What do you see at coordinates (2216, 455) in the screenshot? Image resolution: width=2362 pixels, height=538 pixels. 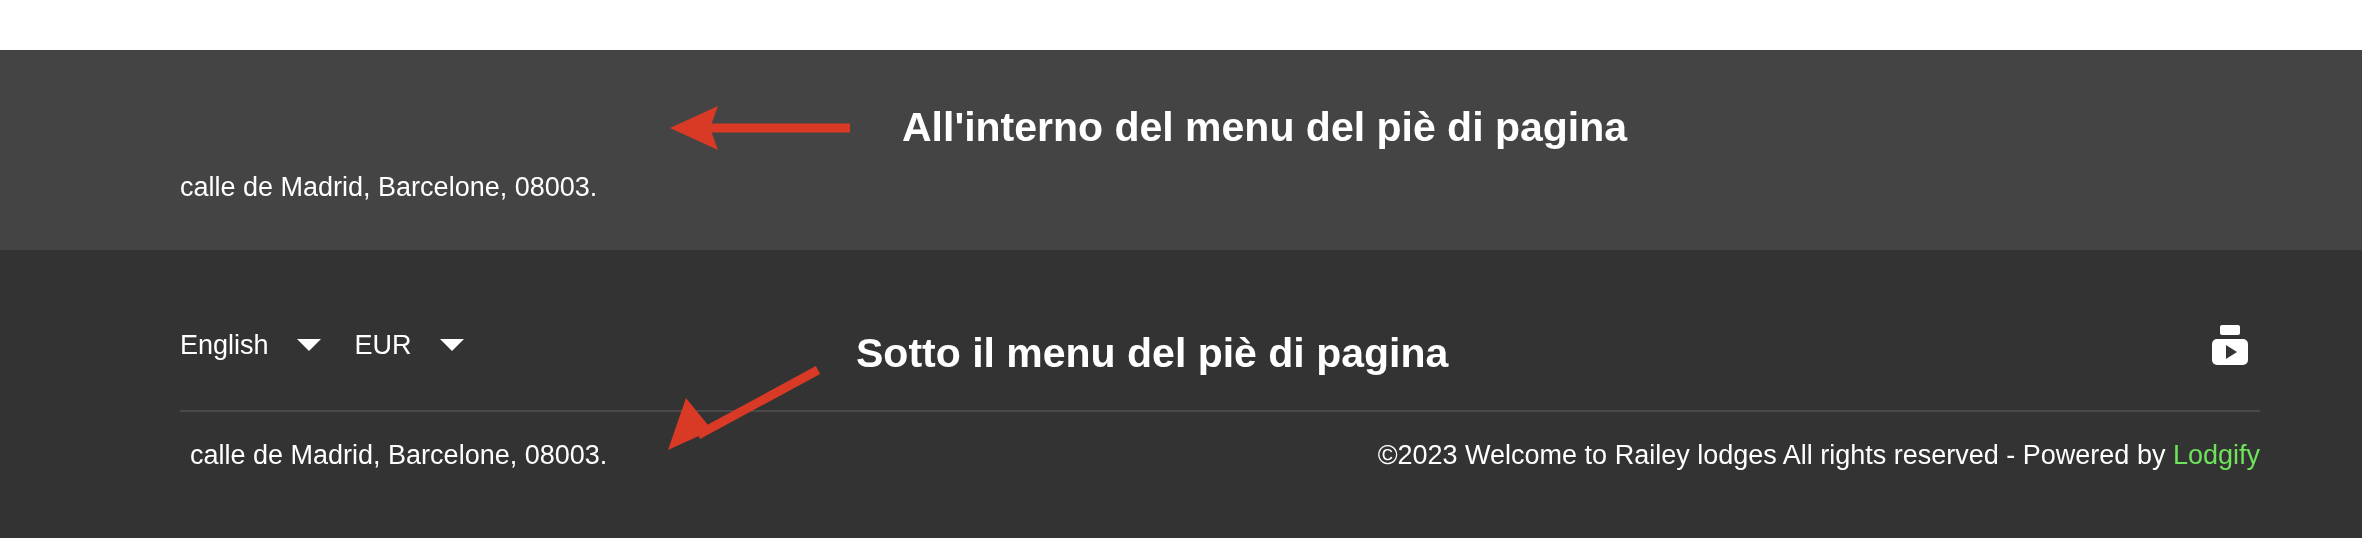 I see `lodgify-link: Lodgify` at bounding box center [2216, 455].